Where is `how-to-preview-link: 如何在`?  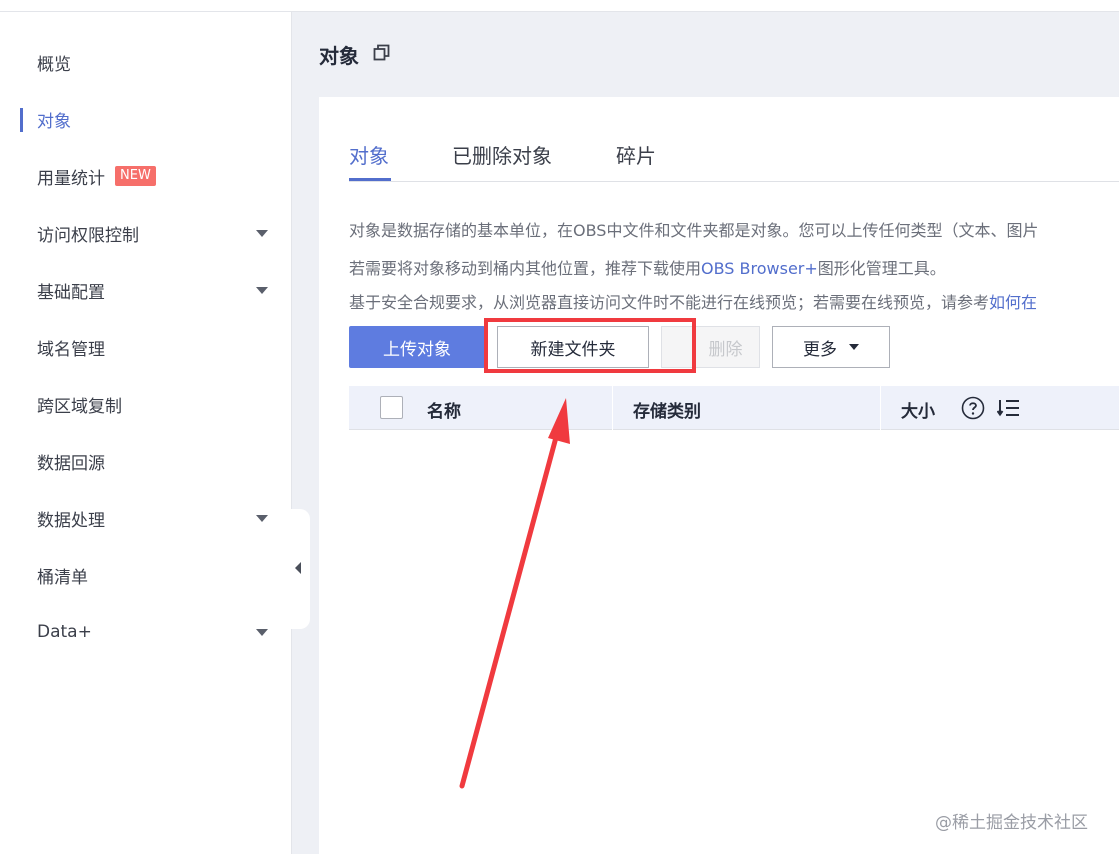
how-to-preview-link: 如何在 is located at coordinates (1013, 302).